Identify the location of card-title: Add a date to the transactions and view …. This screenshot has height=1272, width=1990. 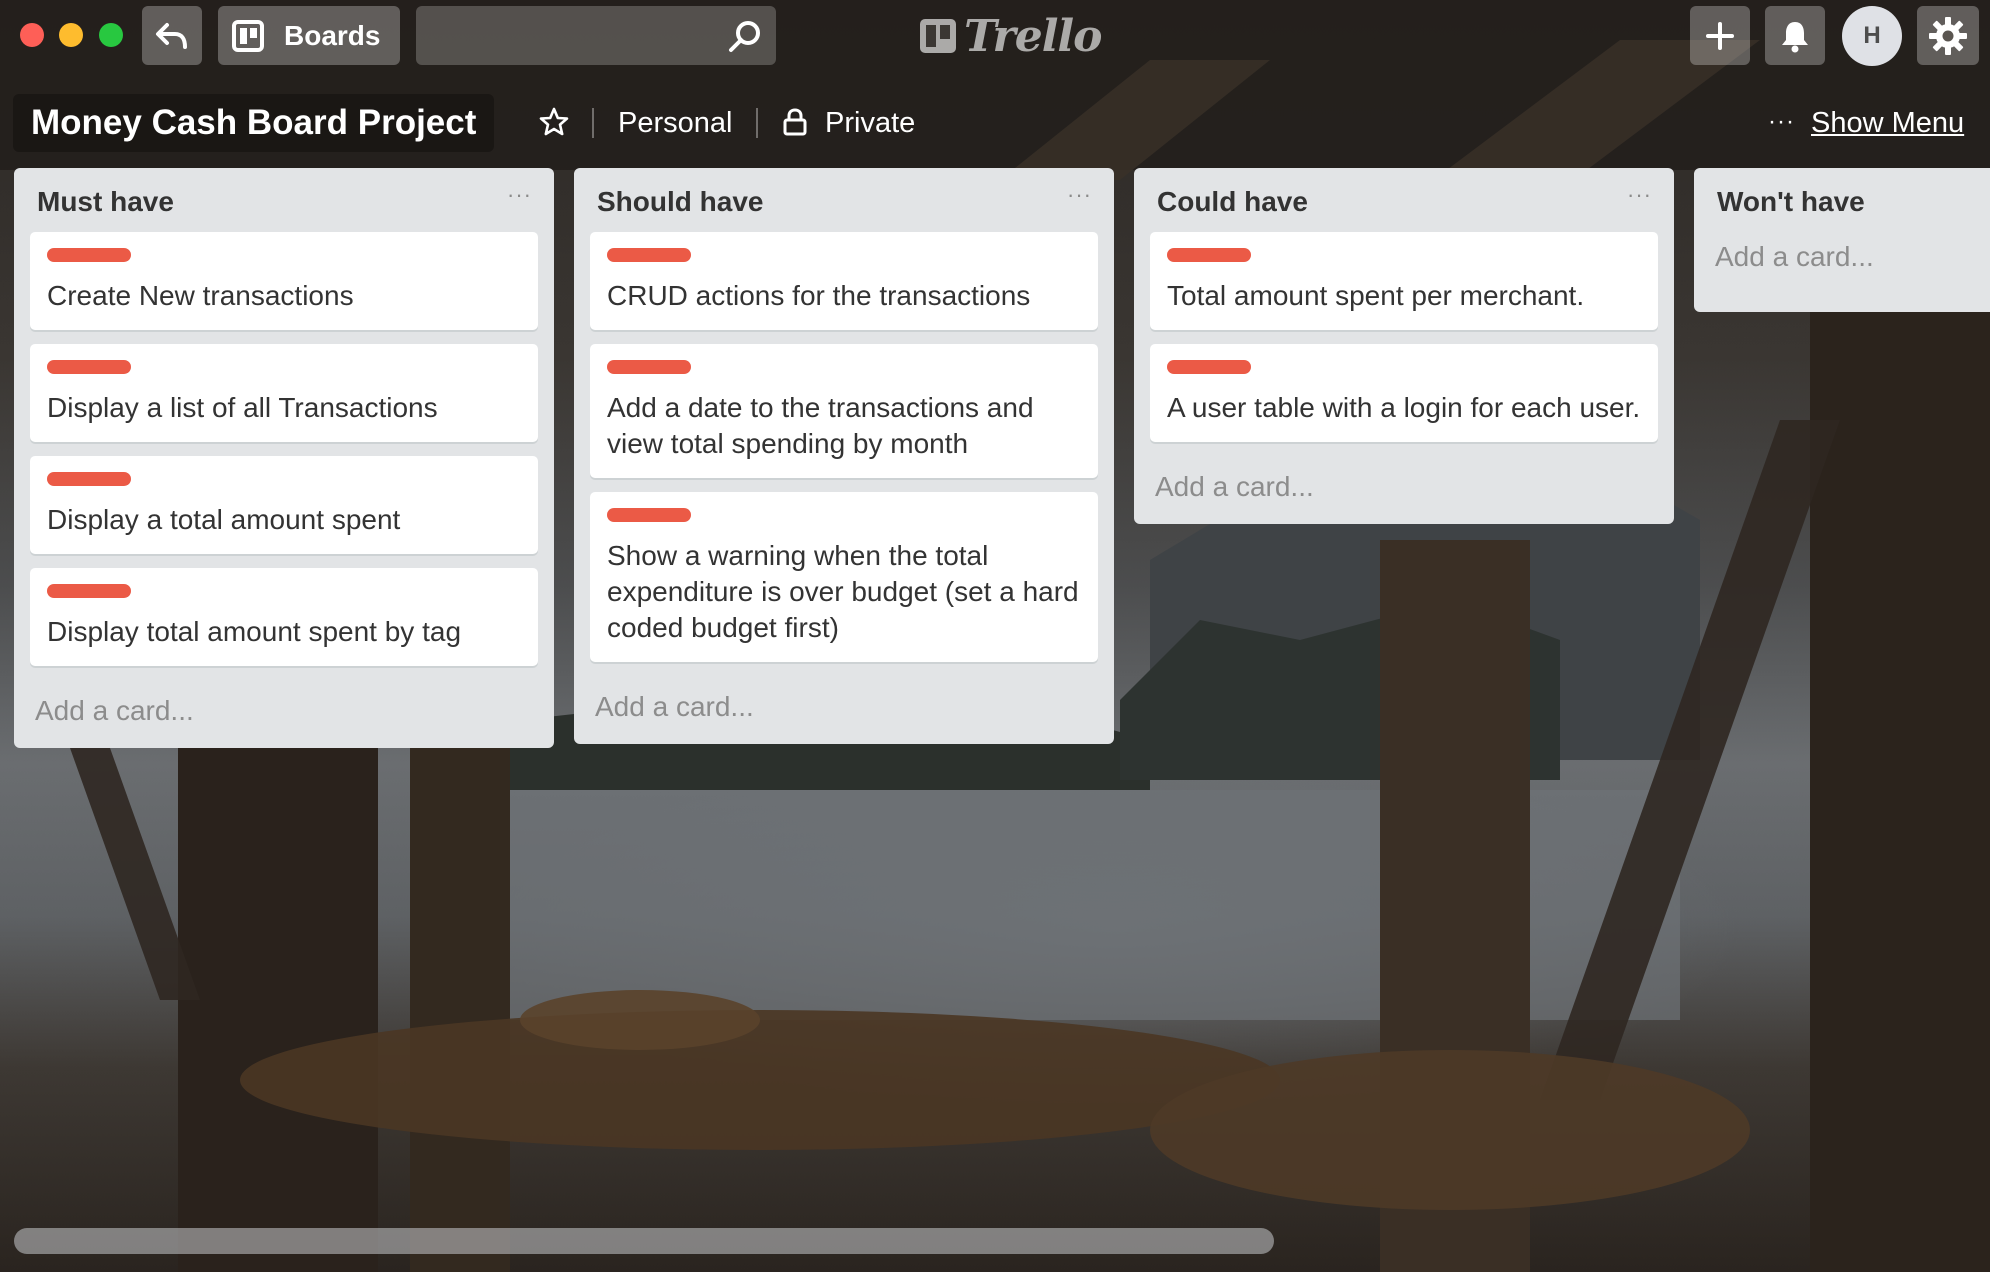
(820, 425).